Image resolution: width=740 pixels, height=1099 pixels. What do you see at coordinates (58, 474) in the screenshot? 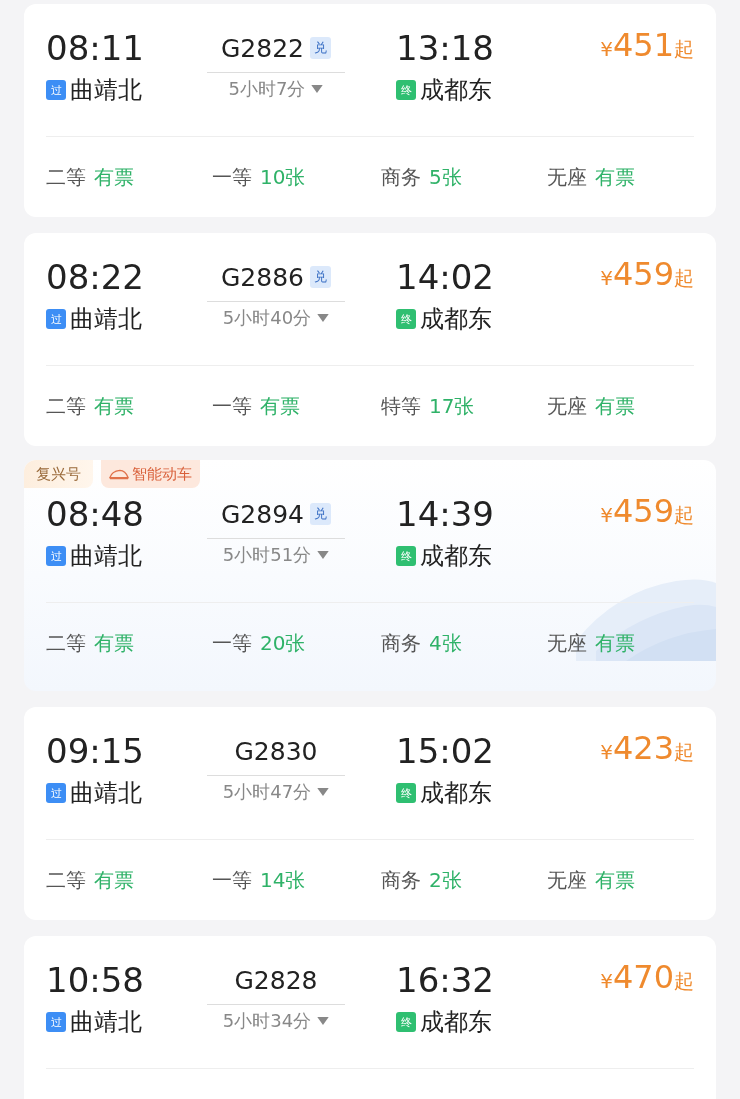
I see `train-tag: 复兴号` at bounding box center [58, 474].